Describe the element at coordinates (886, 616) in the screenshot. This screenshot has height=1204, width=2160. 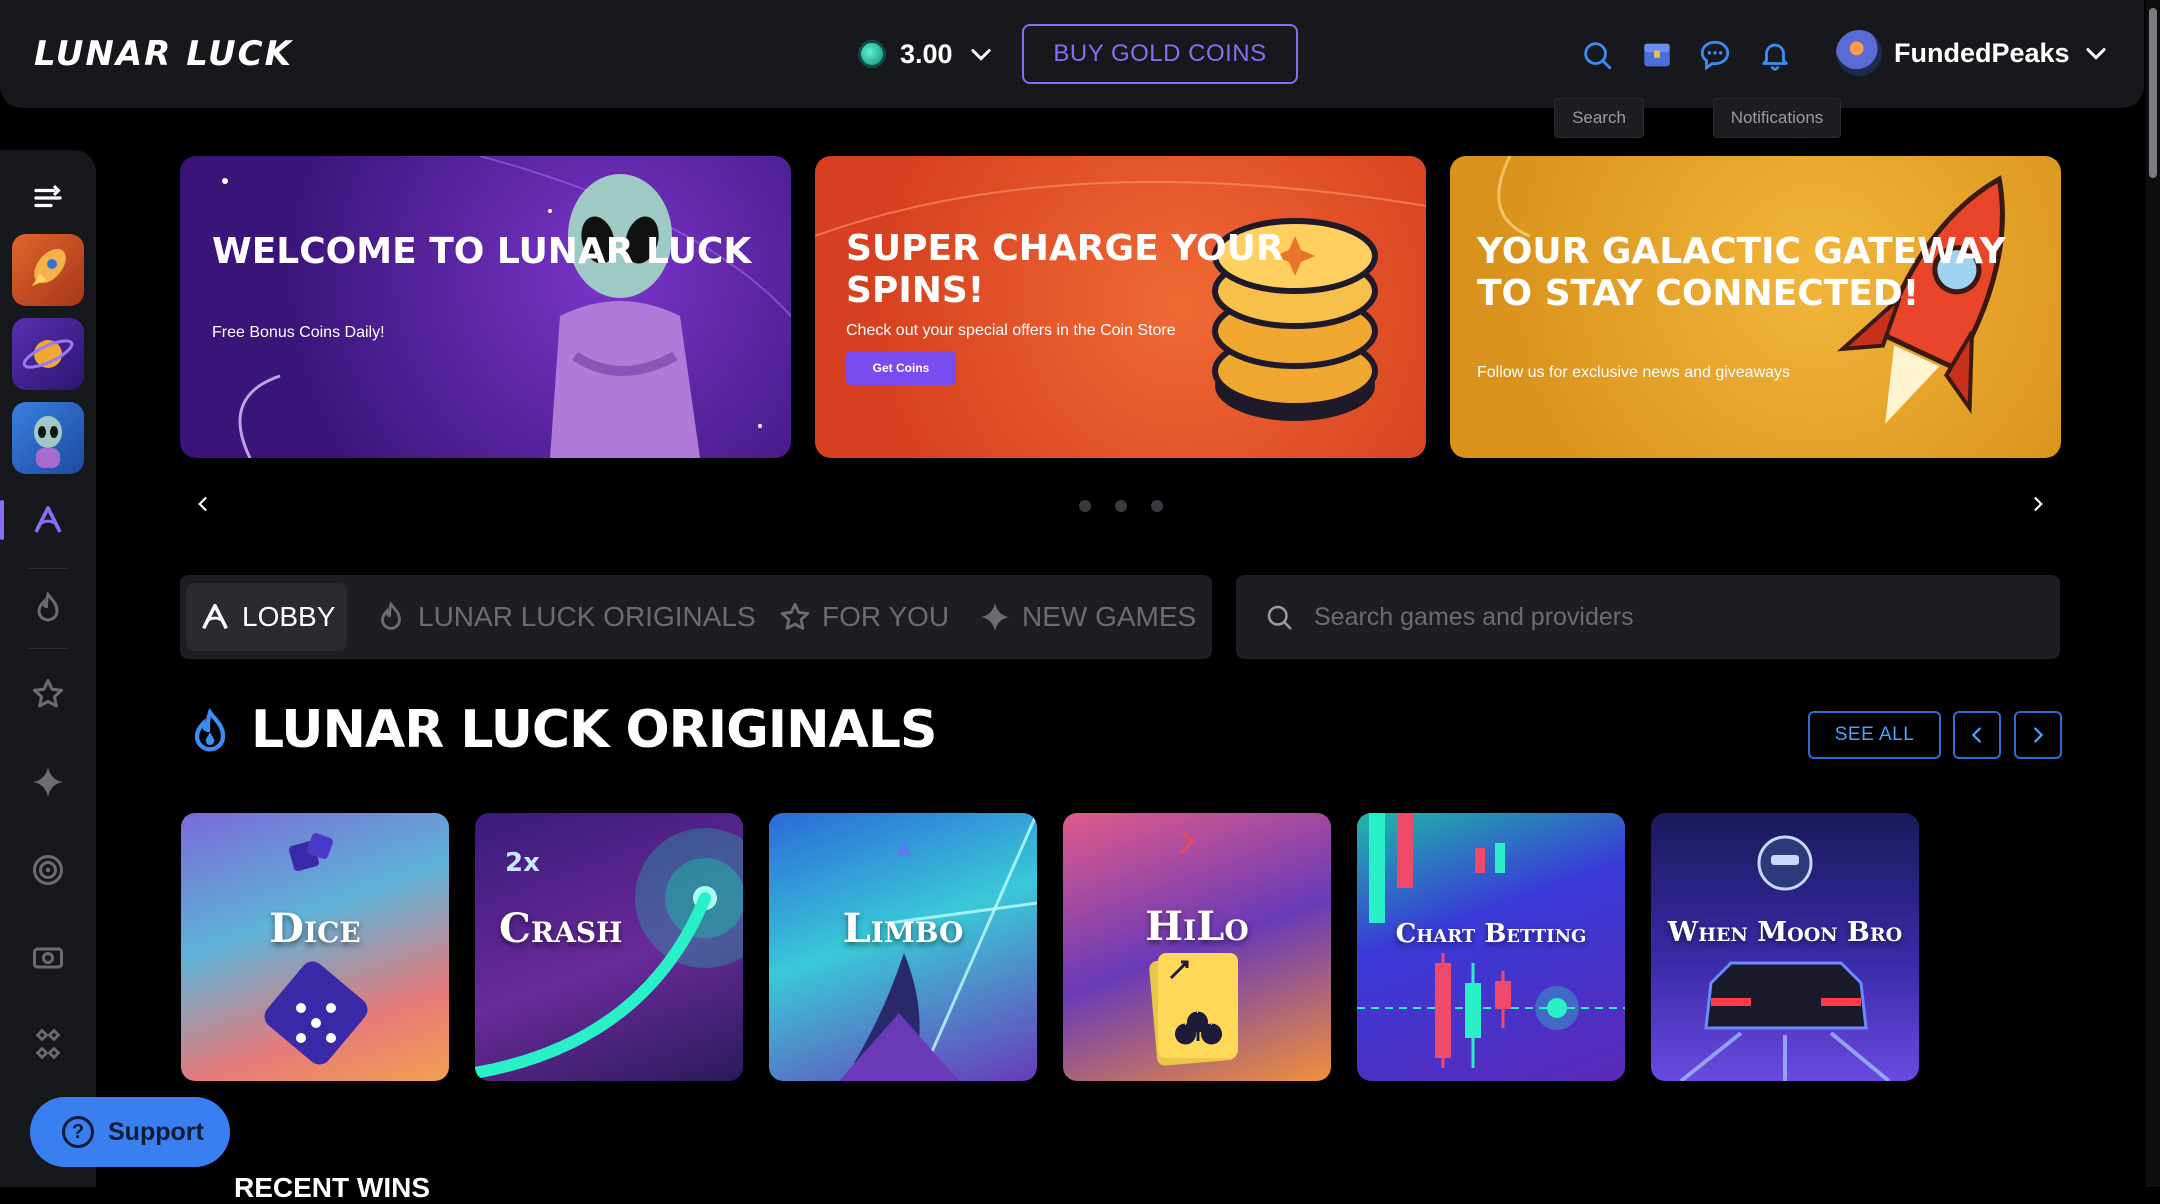
I see `tab-label: FOR YOU` at that location.